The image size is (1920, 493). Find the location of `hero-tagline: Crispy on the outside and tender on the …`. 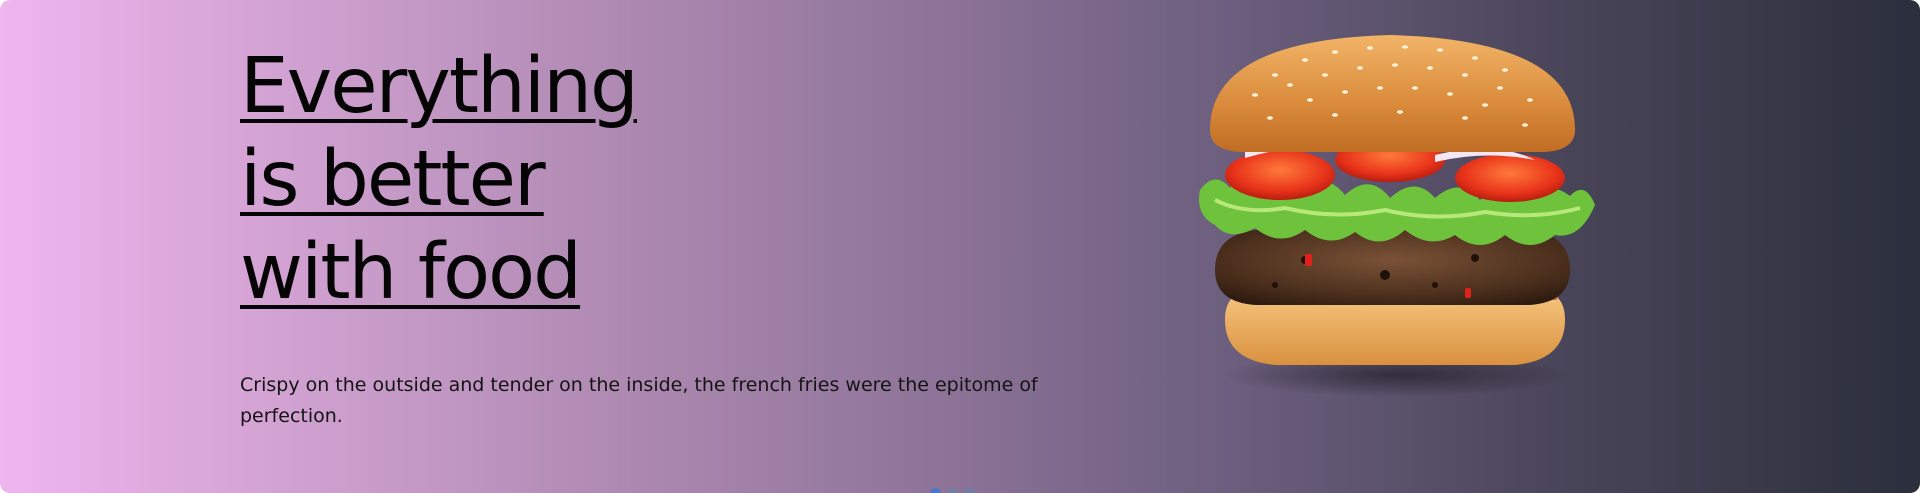

hero-tagline: Crispy on the outside and tender on the … is located at coordinates (639, 400).